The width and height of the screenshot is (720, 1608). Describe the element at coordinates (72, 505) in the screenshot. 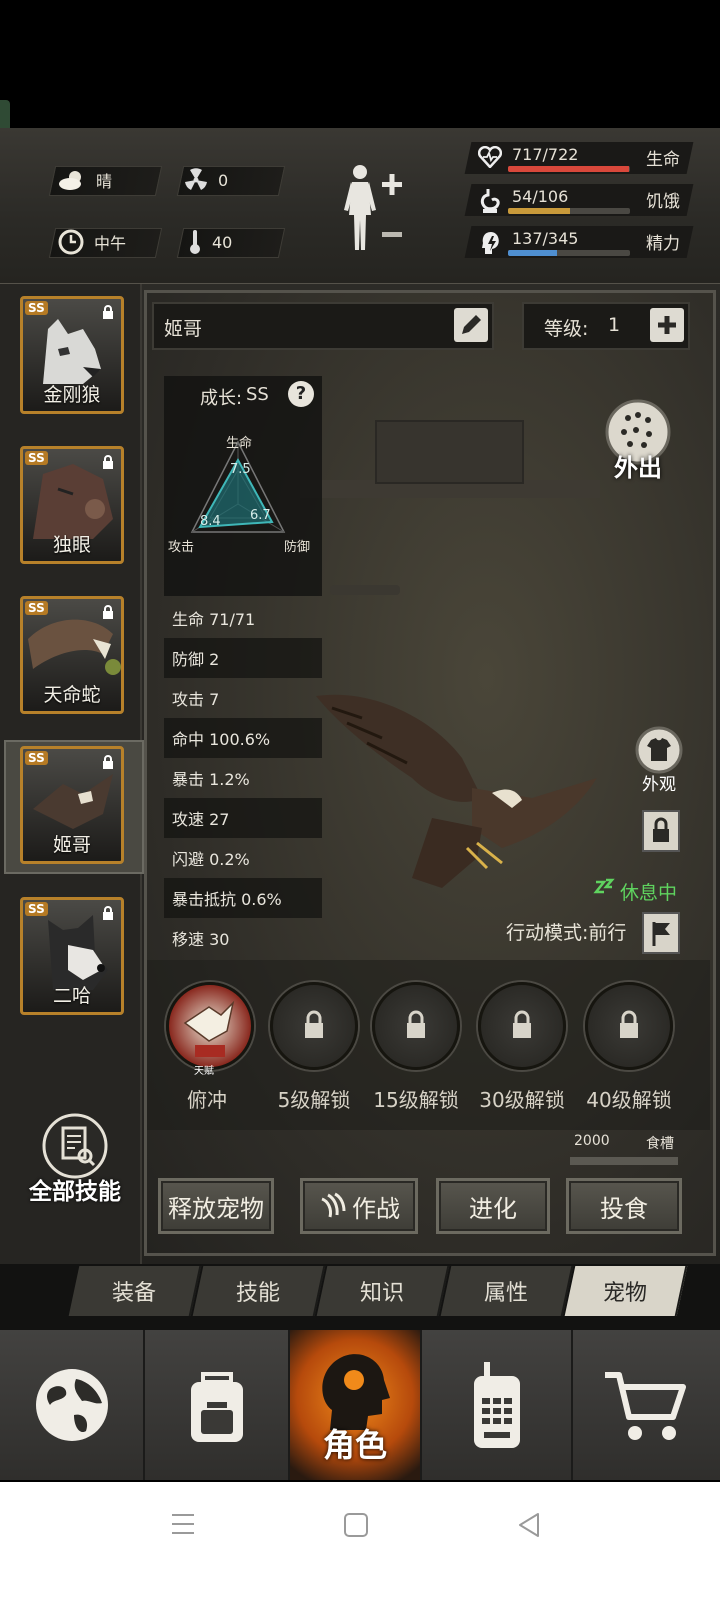

I see `pet-card-one-eye: SS 独眼` at that location.